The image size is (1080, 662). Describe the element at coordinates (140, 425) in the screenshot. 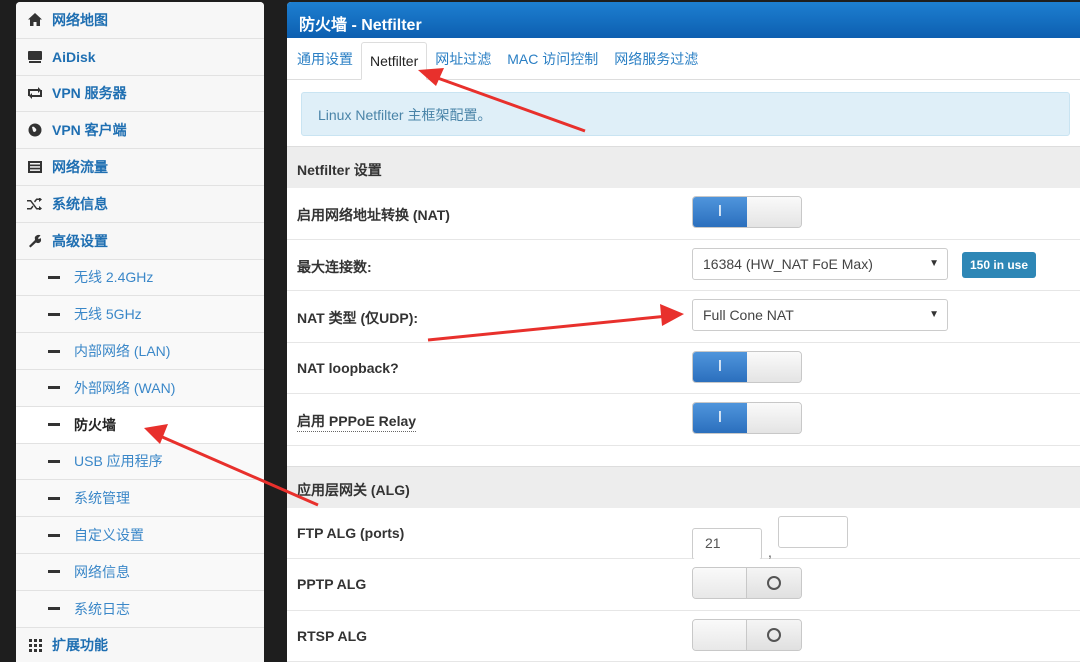

I see `sidebar-subitem-firewall: 防火墙` at that location.